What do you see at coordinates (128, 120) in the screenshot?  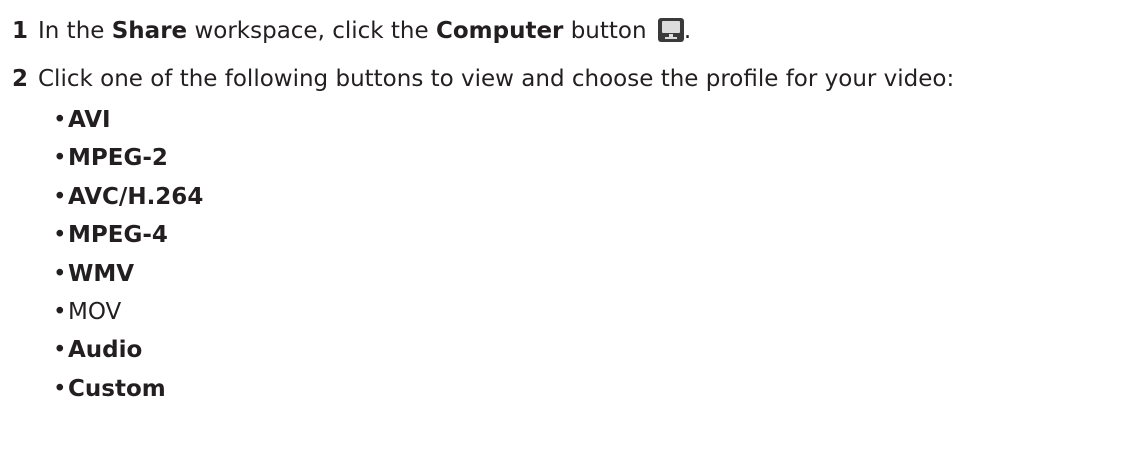 I see `format-item-avi: •AVI` at bounding box center [128, 120].